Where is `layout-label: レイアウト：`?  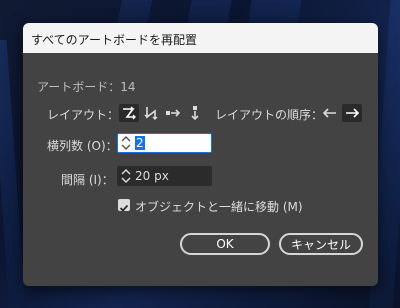 layout-label: レイアウト： is located at coordinates (83, 115).